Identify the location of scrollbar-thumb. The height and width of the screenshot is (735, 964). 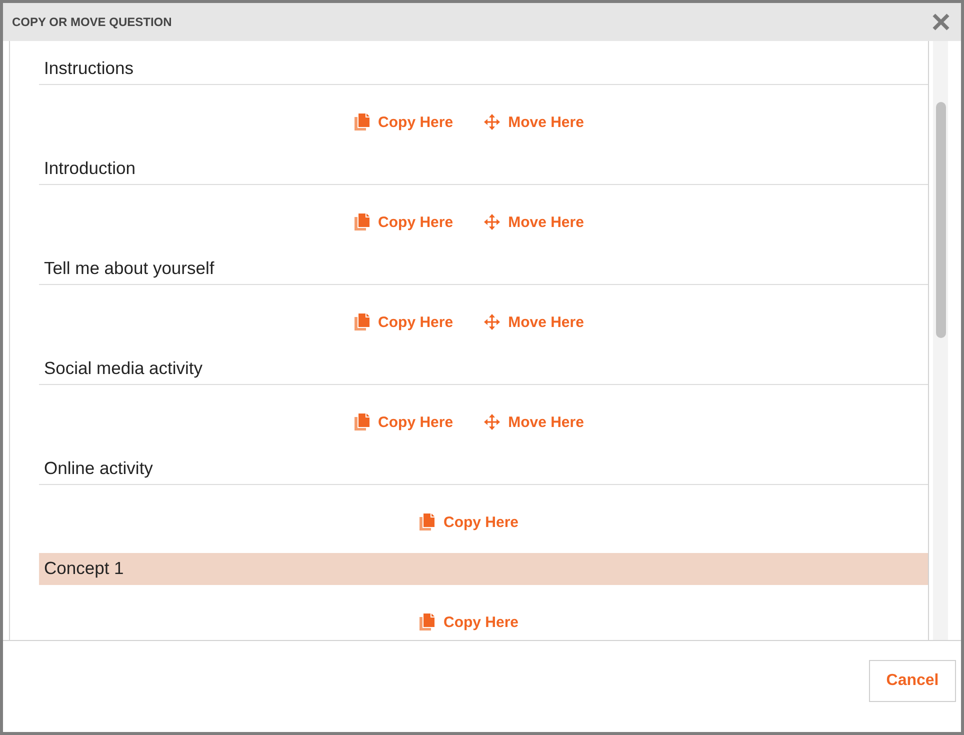
(941, 220).